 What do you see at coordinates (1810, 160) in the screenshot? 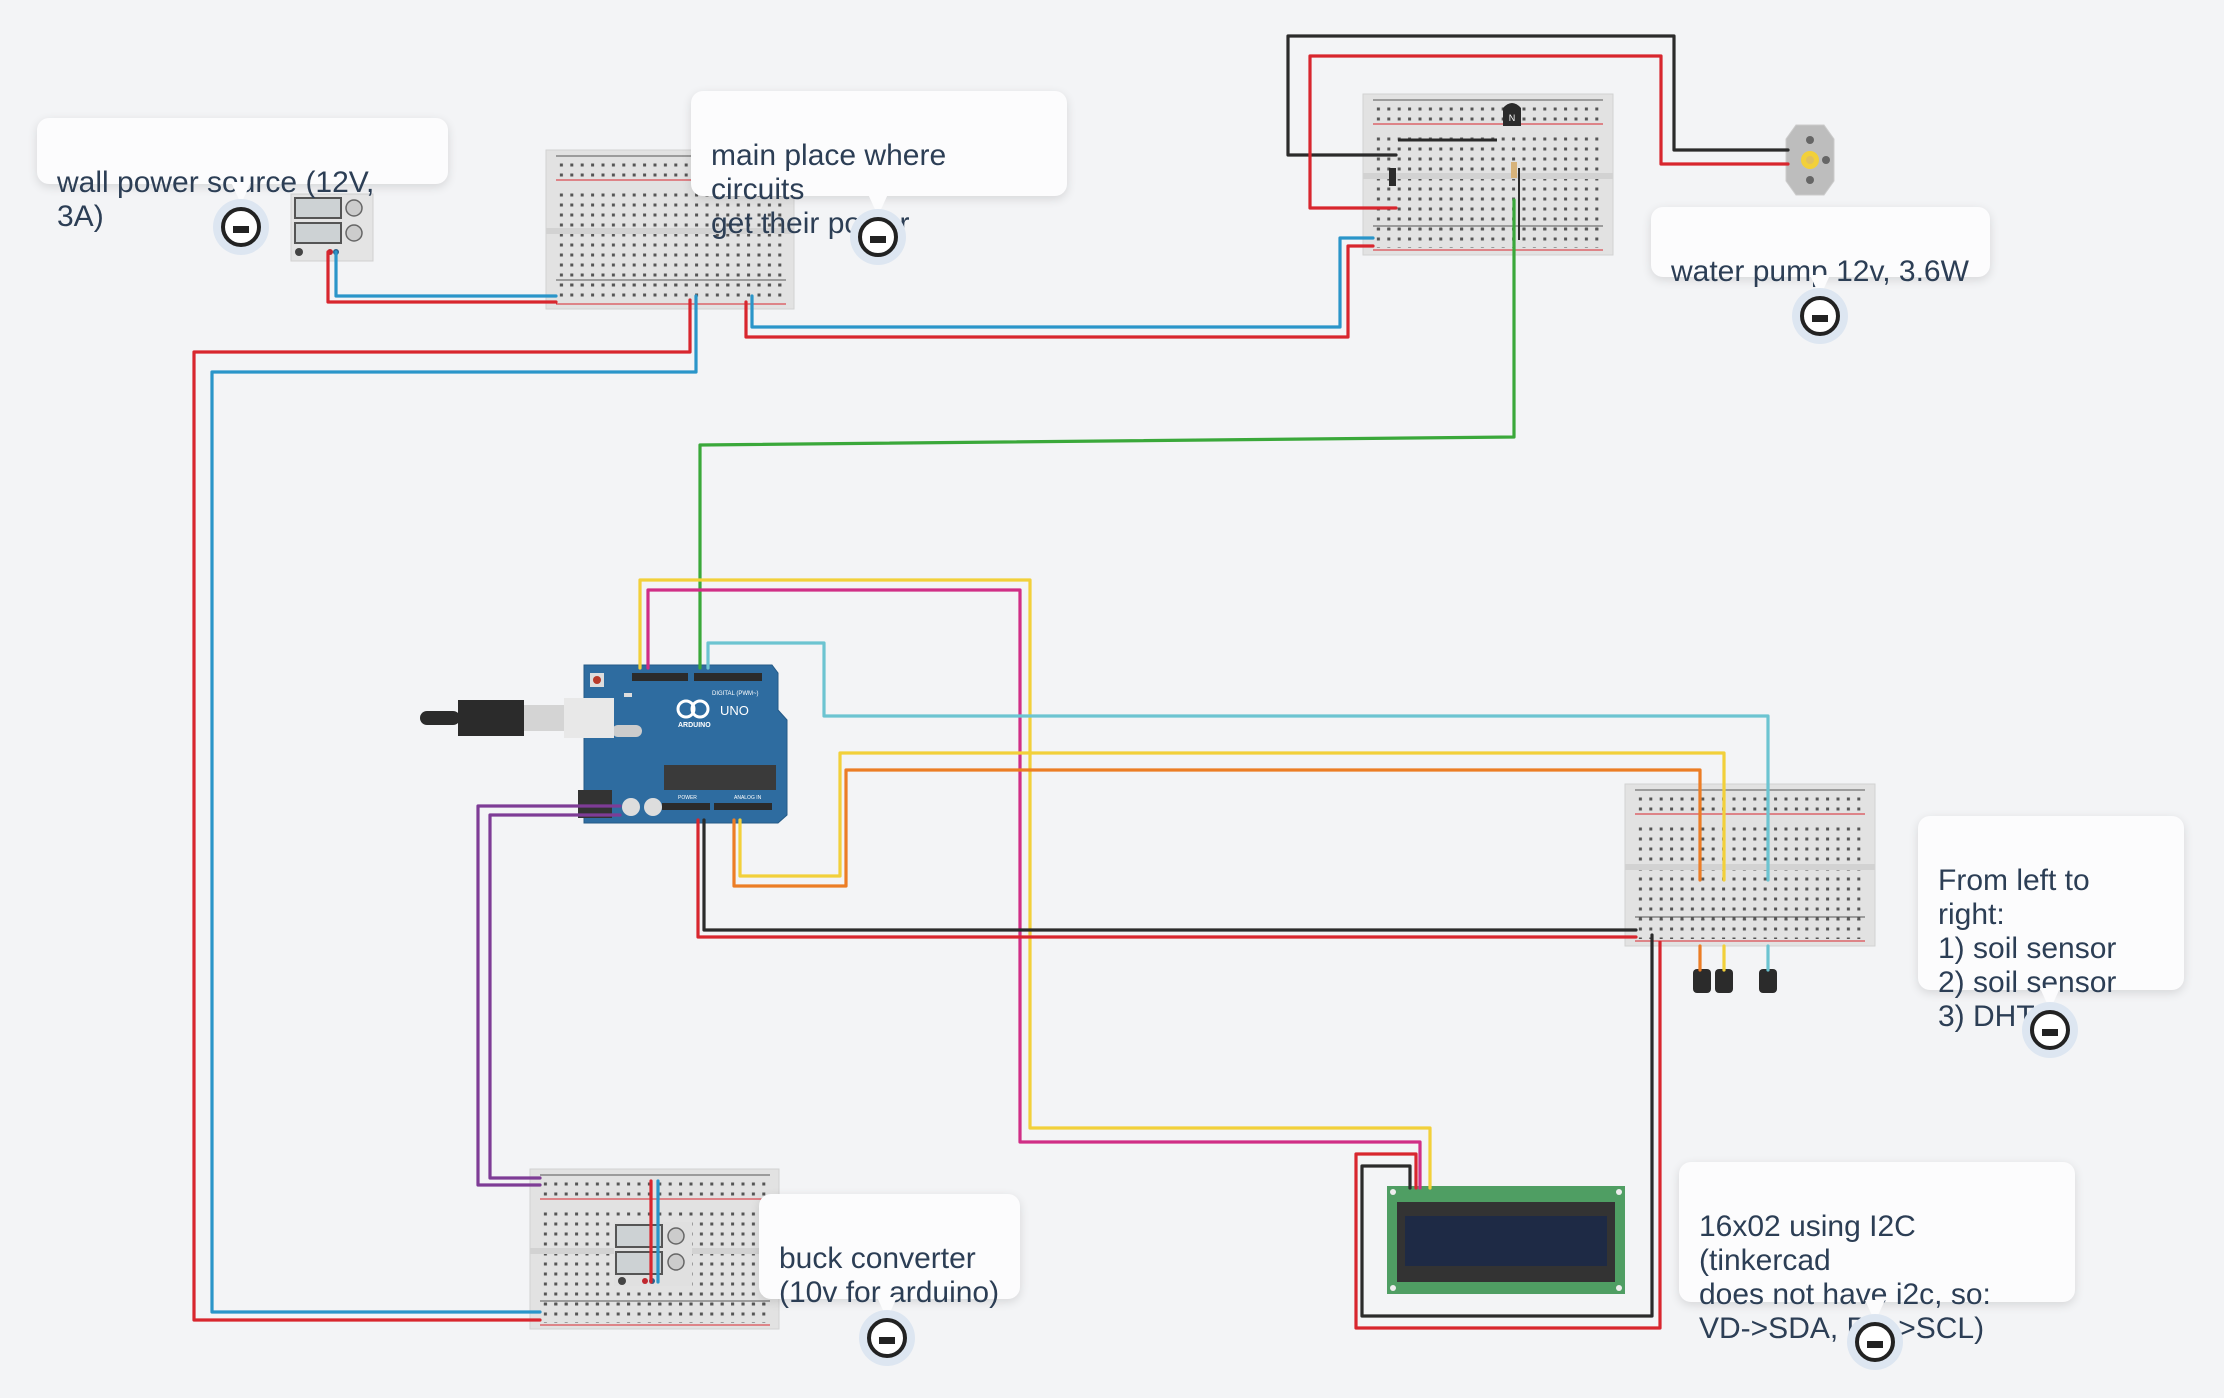
I see `water-pump` at bounding box center [1810, 160].